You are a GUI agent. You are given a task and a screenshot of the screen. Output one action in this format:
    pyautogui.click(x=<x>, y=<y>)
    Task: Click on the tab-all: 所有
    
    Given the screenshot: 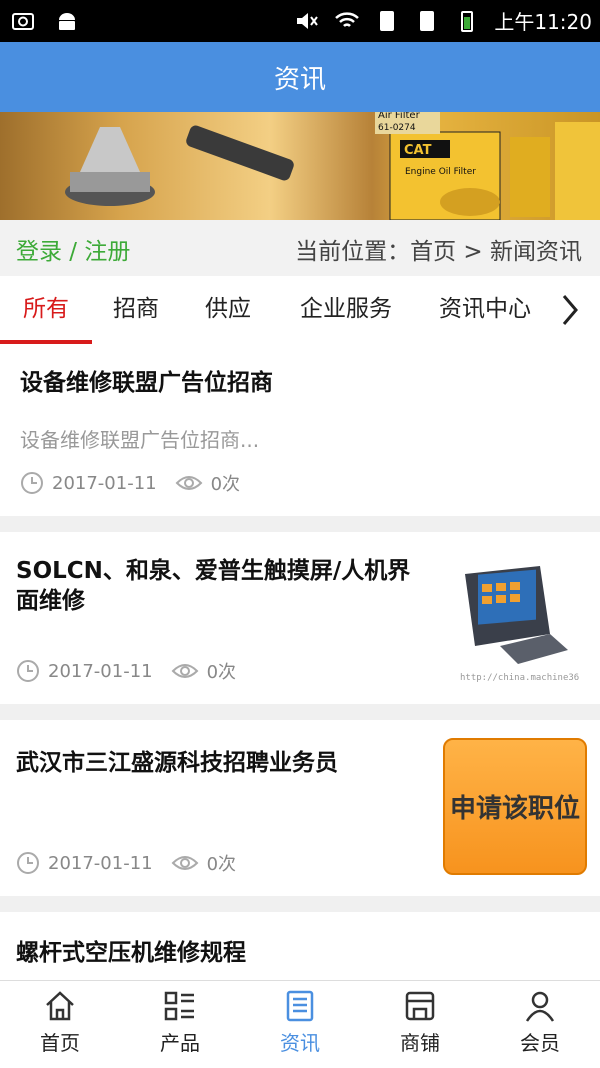 What is the action you would take?
    pyautogui.click(x=46, y=310)
    